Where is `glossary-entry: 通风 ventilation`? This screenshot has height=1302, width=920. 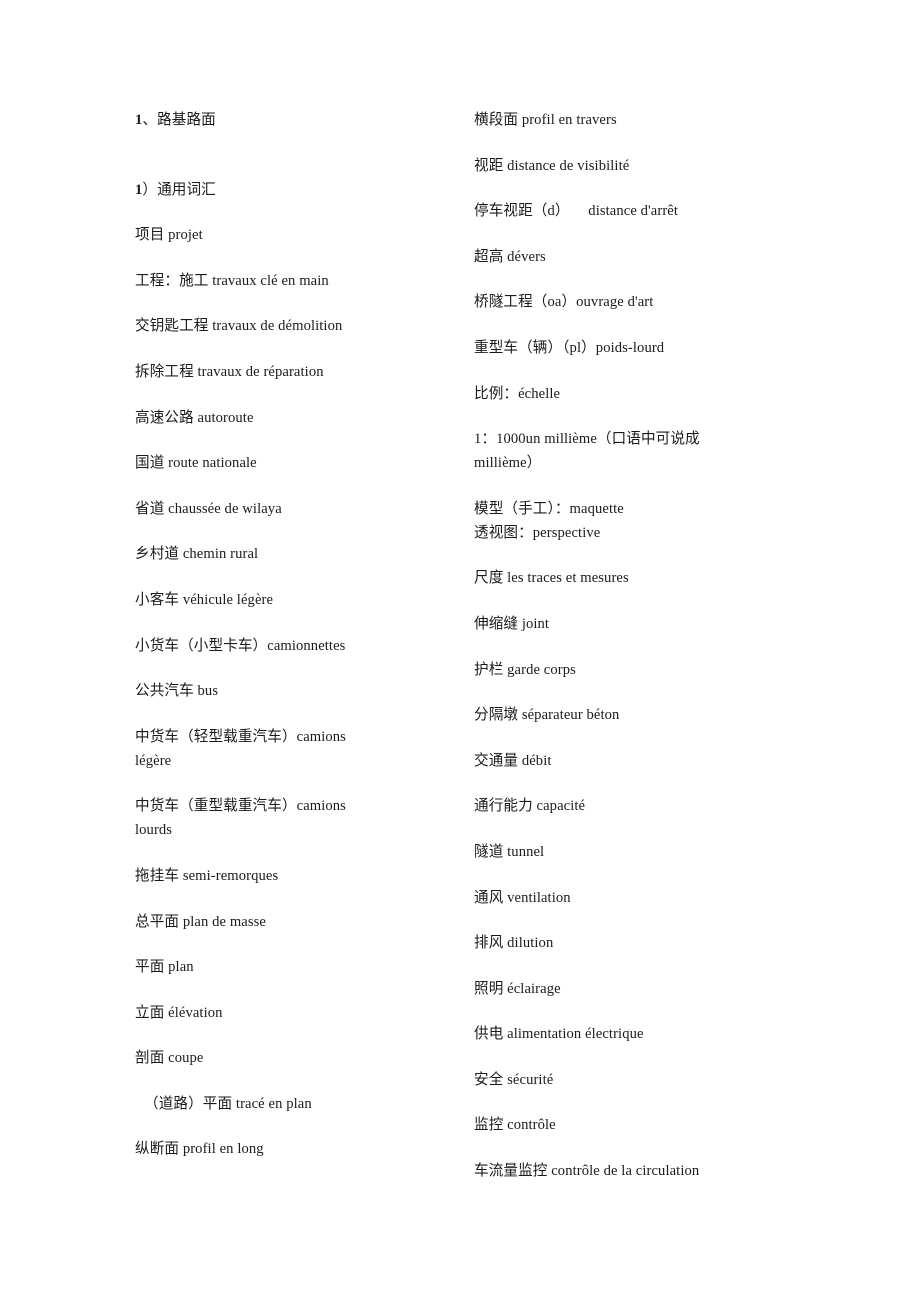 glossary-entry: 通风 ventilation is located at coordinates (522, 897).